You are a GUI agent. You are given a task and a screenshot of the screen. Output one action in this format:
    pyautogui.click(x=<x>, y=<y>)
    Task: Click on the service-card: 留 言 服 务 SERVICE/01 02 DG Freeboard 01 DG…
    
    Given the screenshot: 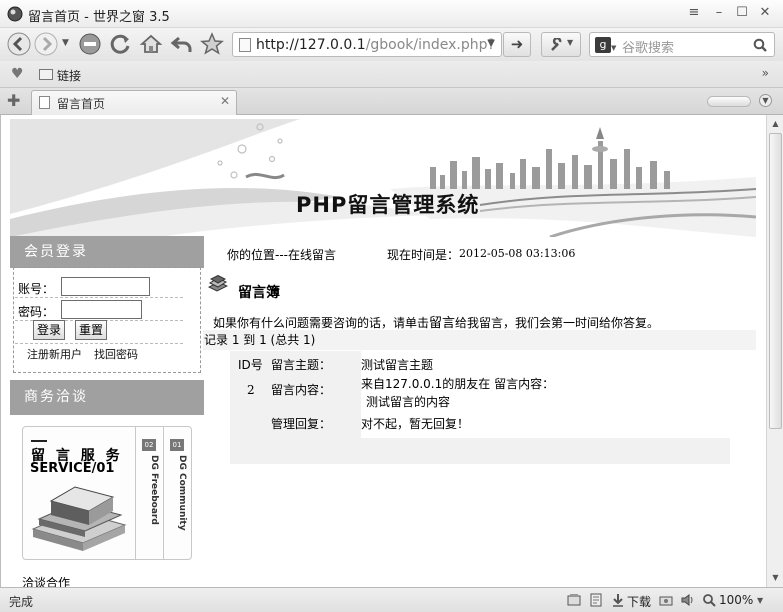 What is the action you would take?
    pyautogui.click(x=107, y=493)
    